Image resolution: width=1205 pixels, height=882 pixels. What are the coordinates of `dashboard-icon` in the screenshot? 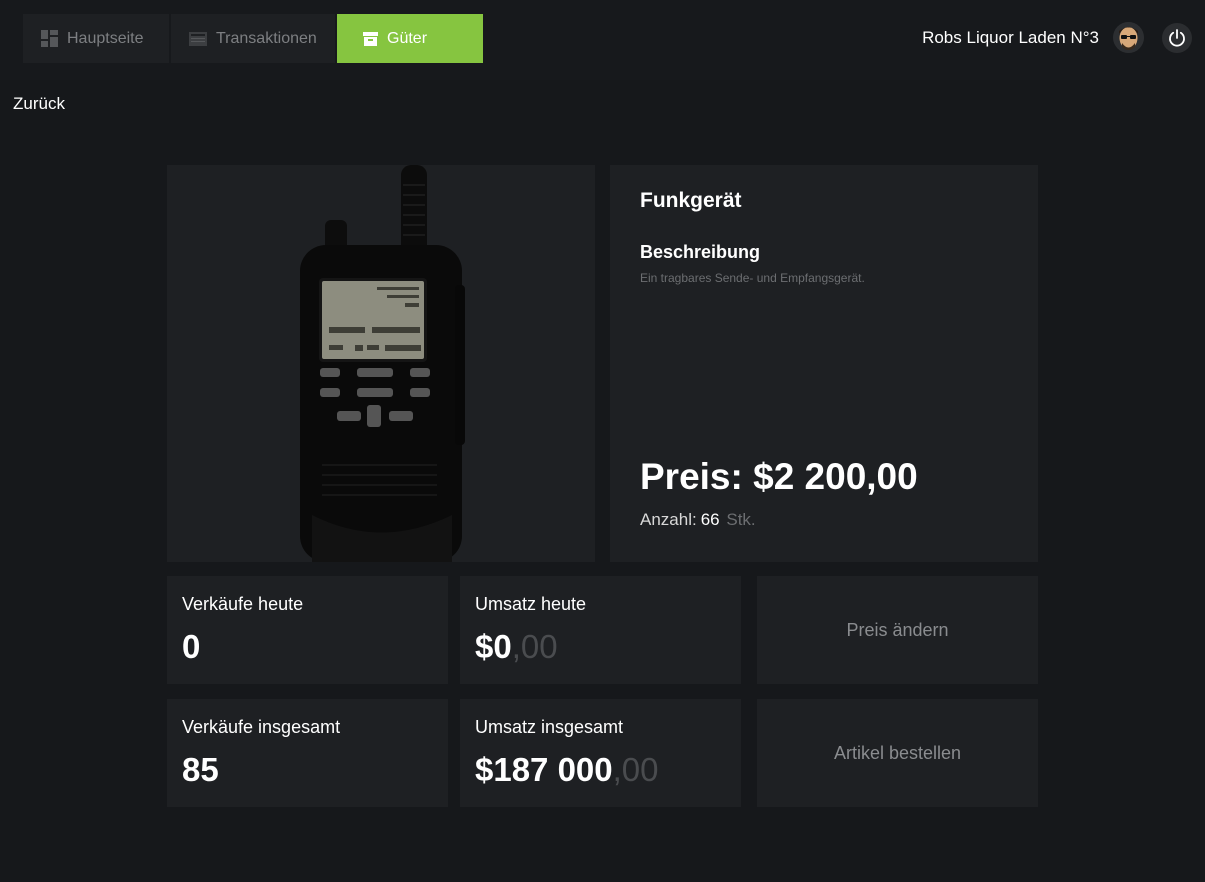 It's located at (49, 38).